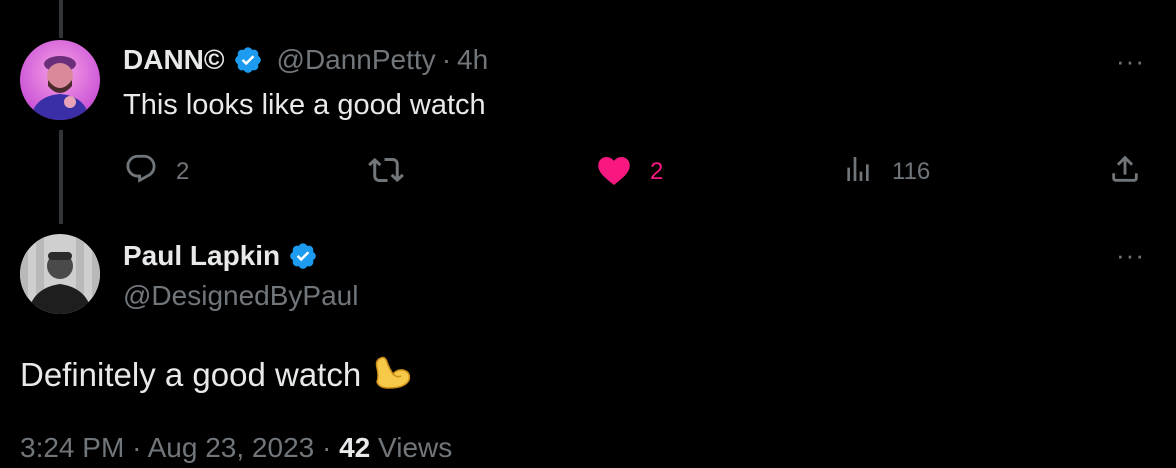 Image resolution: width=1176 pixels, height=468 pixels. What do you see at coordinates (415, 447) in the screenshot?
I see `views-label: Views` at bounding box center [415, 447].